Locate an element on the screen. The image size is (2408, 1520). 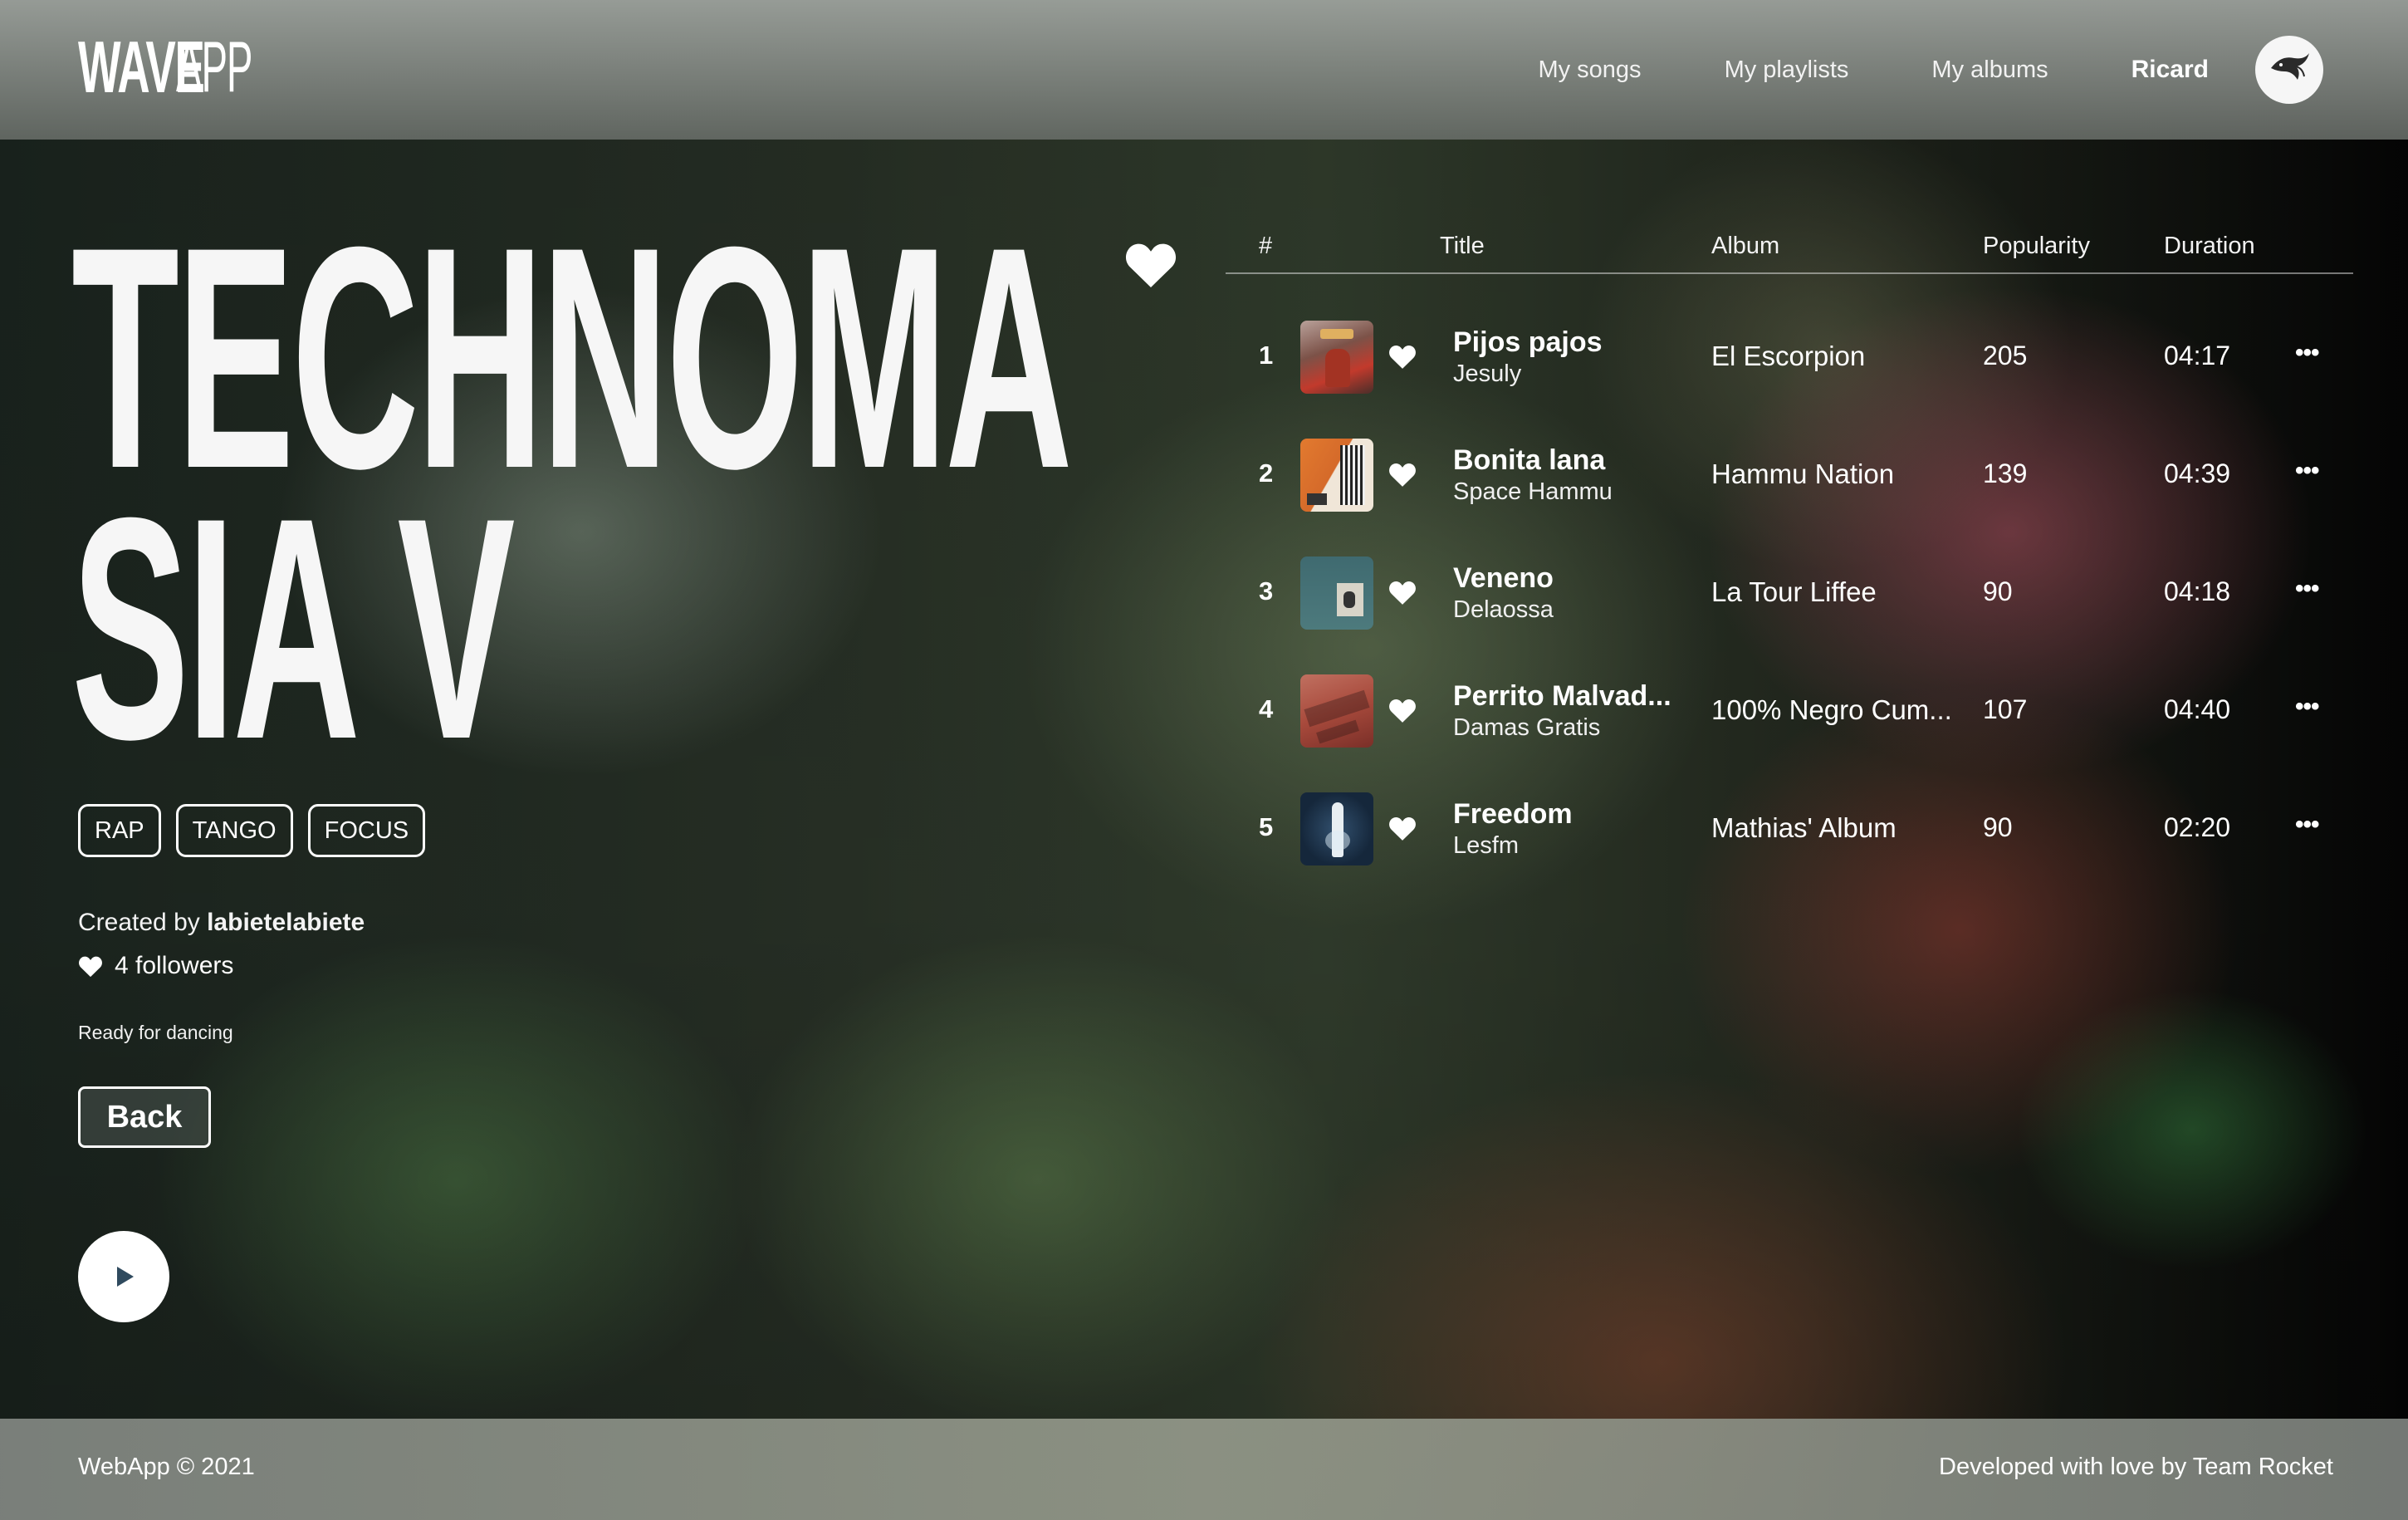
song-popularity: 205 is located at coordinates (2005, 355).